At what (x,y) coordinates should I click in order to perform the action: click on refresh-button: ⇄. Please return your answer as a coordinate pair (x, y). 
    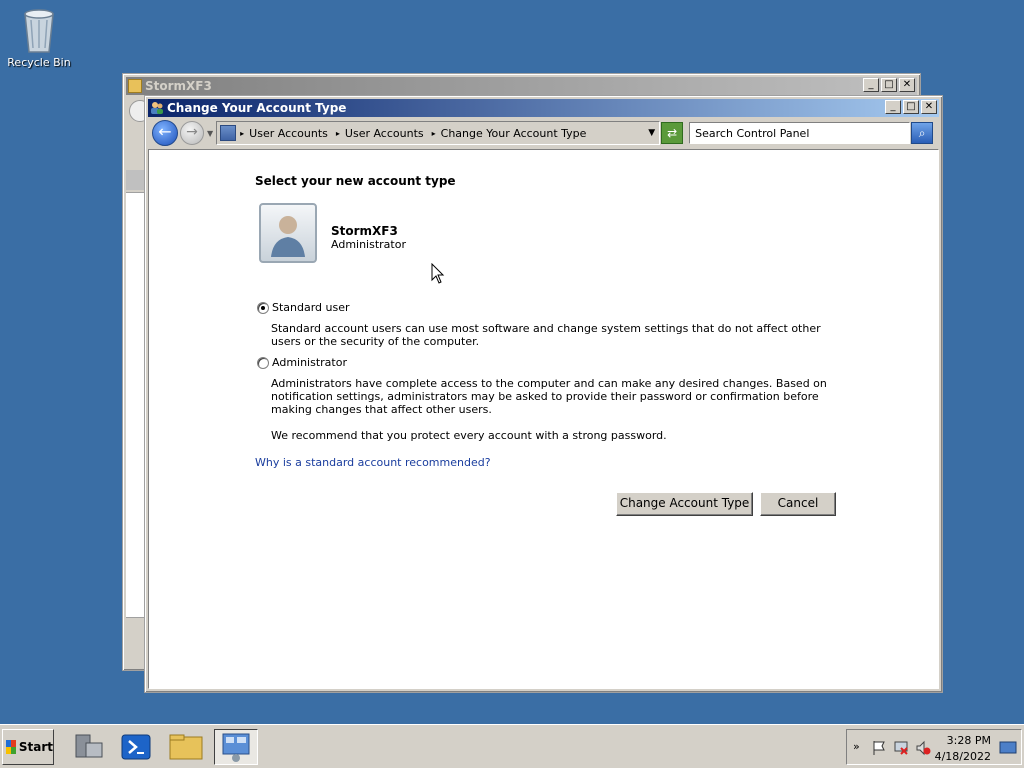
    Looking at the image, I should click on (672, 133).